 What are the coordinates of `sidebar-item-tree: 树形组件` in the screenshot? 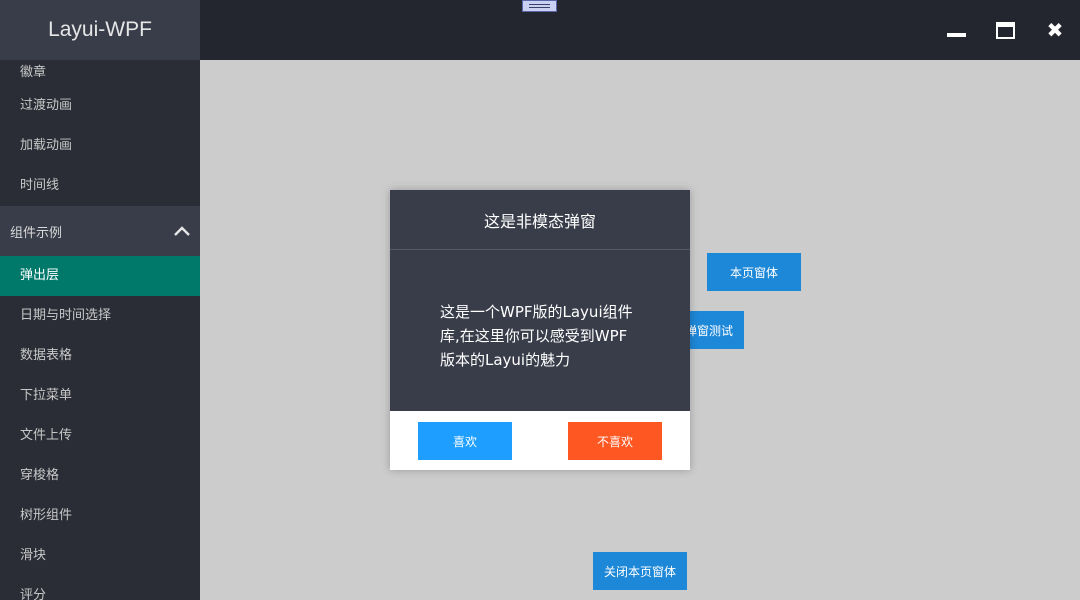 It's located at (100, 516).